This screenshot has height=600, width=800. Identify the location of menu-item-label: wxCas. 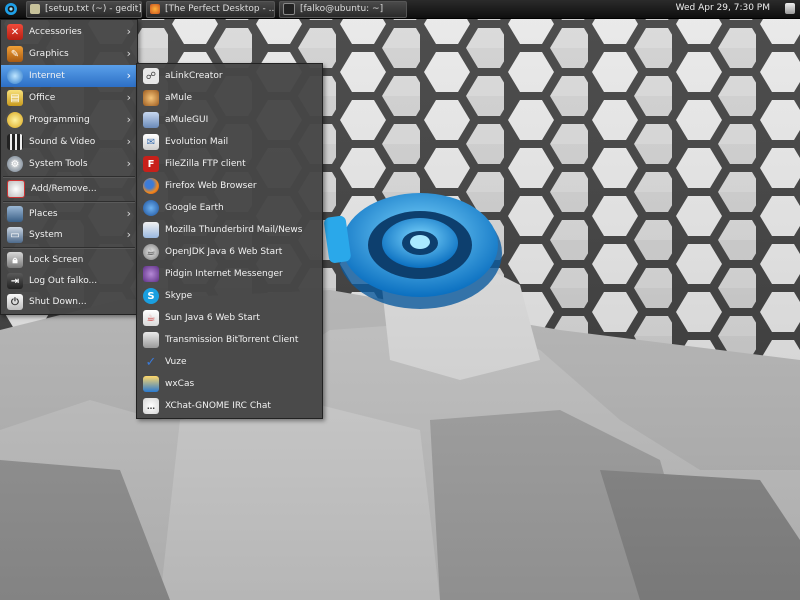
(180, 384).